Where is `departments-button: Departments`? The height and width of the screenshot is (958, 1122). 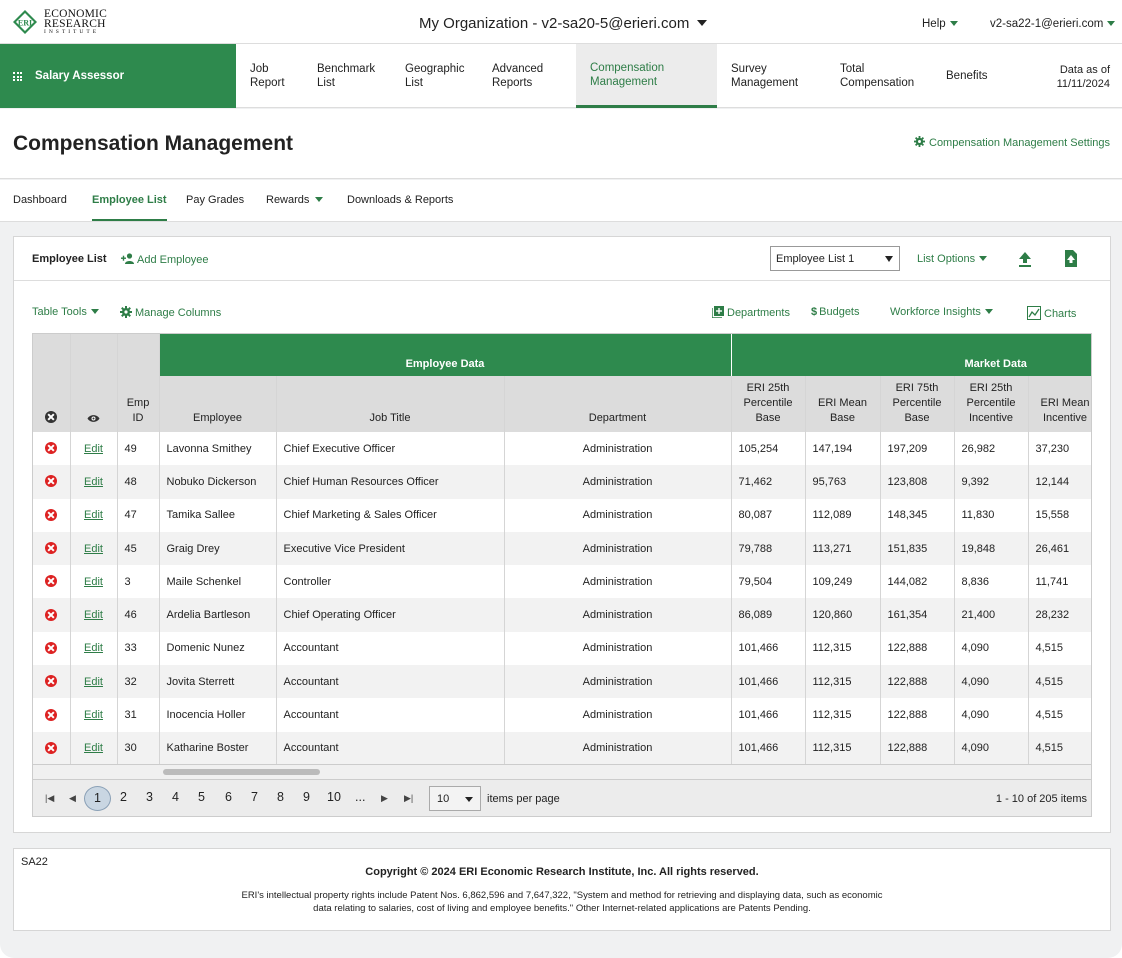 departments-button: Departments is located at coordinates (751, 312).